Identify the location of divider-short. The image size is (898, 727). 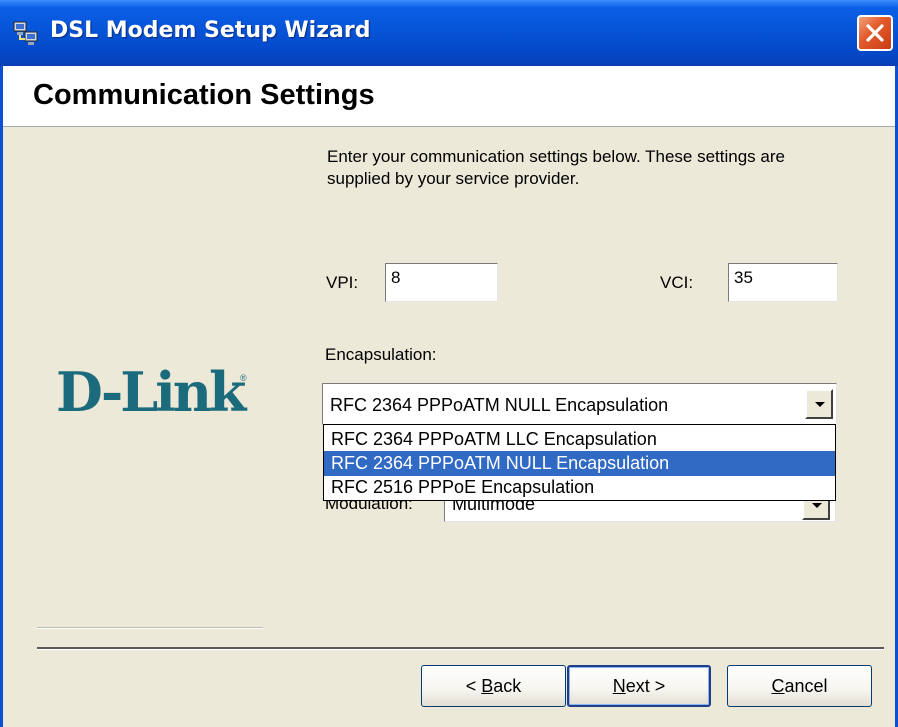
(150, 628).